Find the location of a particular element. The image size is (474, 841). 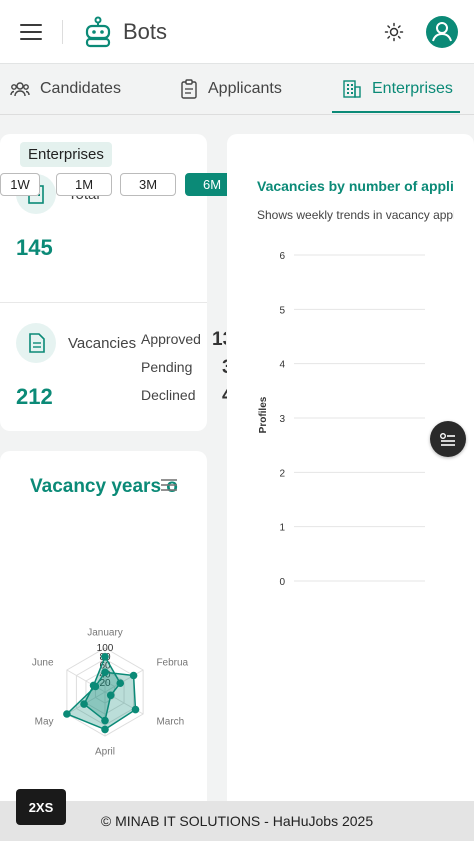

y-tick-label: 2 is located at coordinates (282, 473).